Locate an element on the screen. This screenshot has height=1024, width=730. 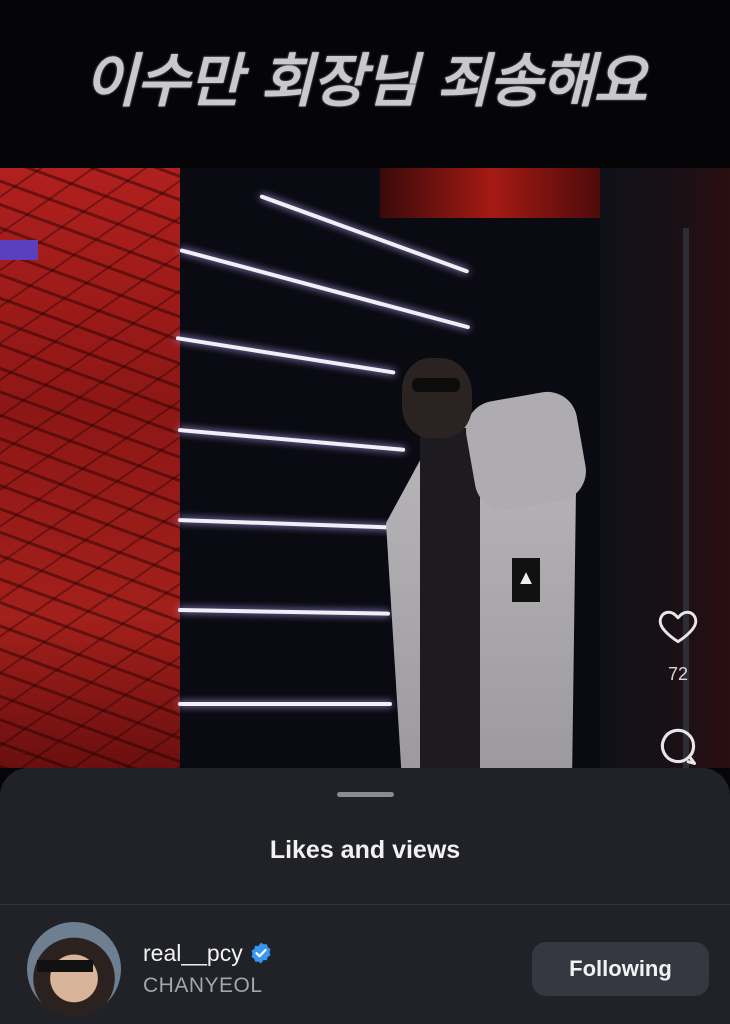
full-name: CHANYEOL is located at coordinates (203, 985).